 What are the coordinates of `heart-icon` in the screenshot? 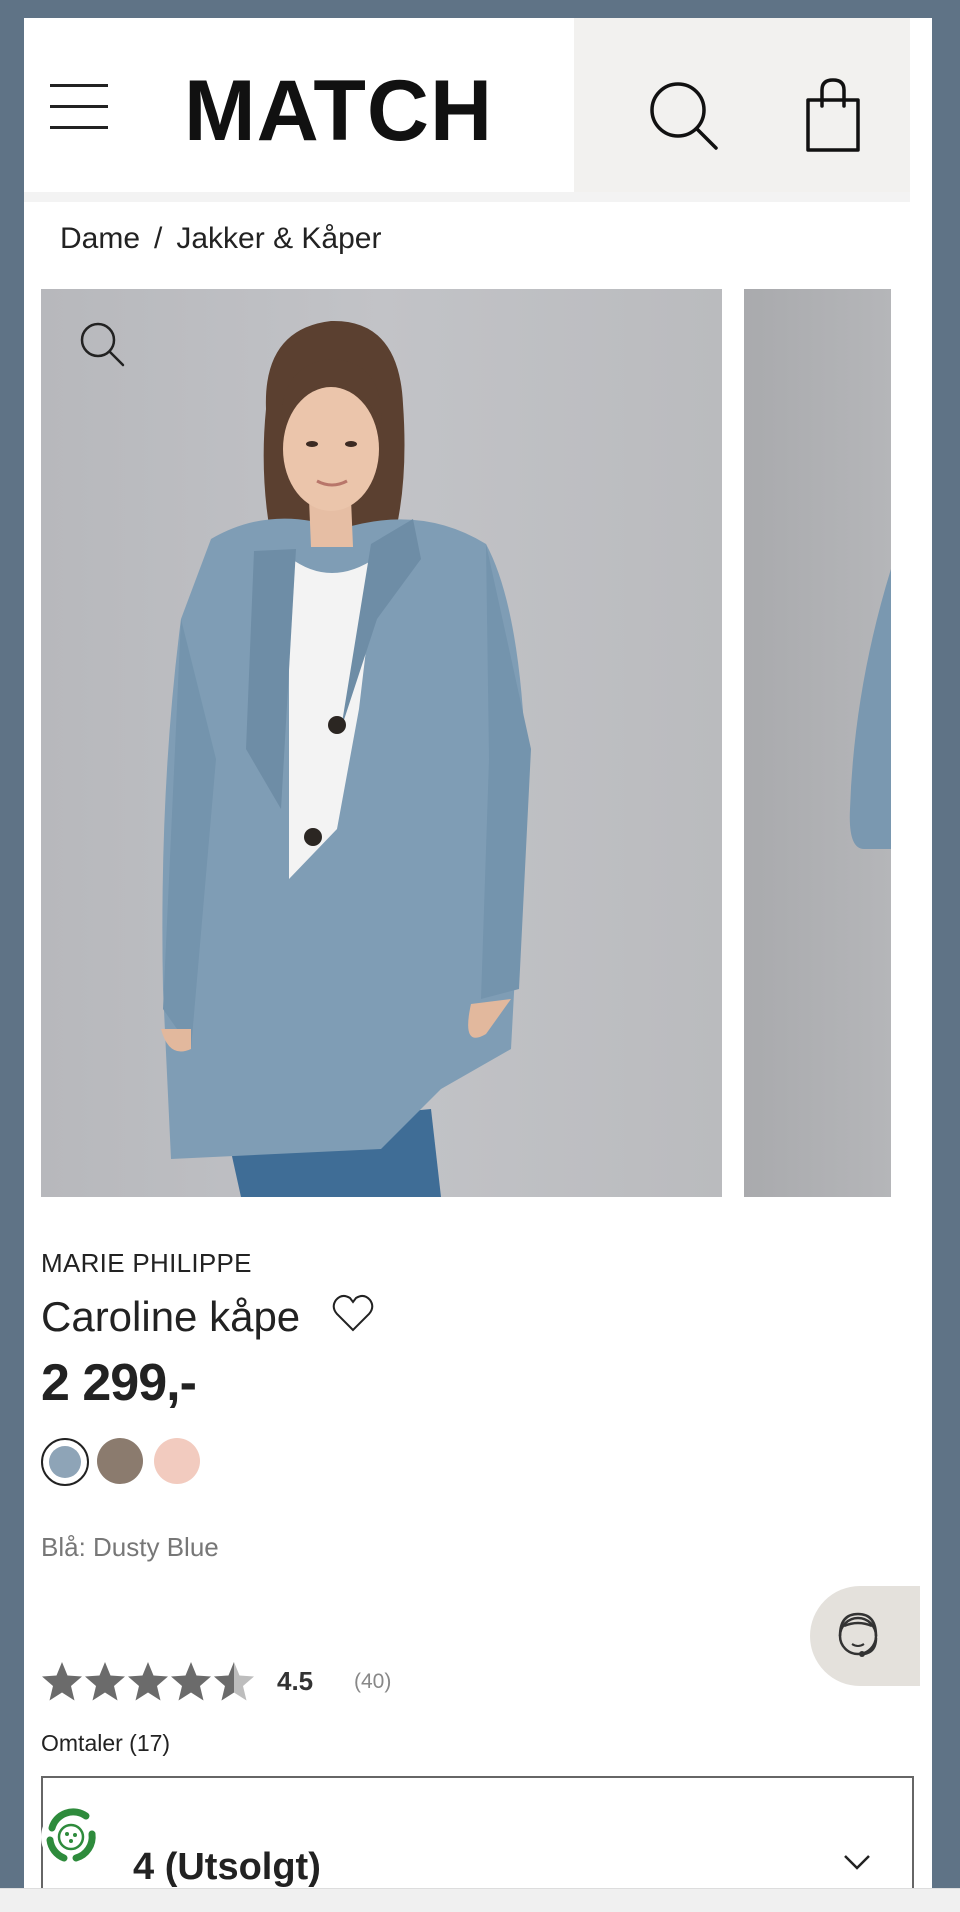 It's located at (353, 1313).